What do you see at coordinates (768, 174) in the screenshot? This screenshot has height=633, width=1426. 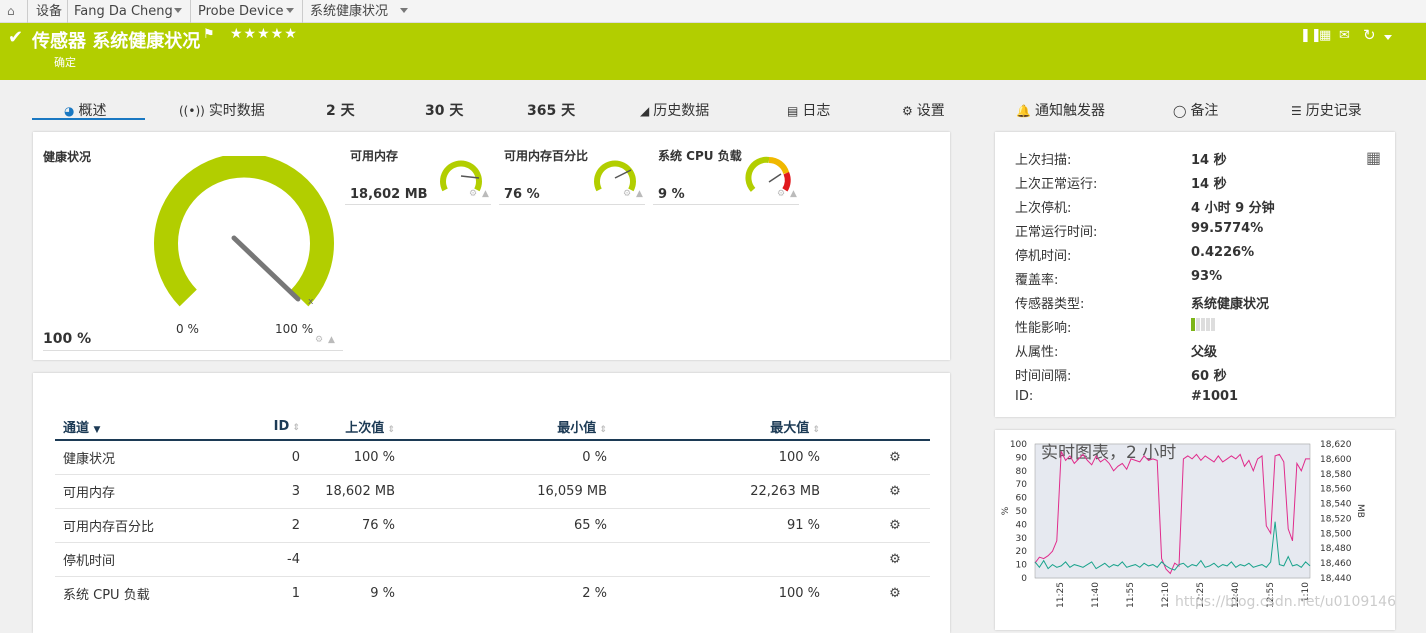 I see `cpu-gauge` at bounding box center [768, 174].